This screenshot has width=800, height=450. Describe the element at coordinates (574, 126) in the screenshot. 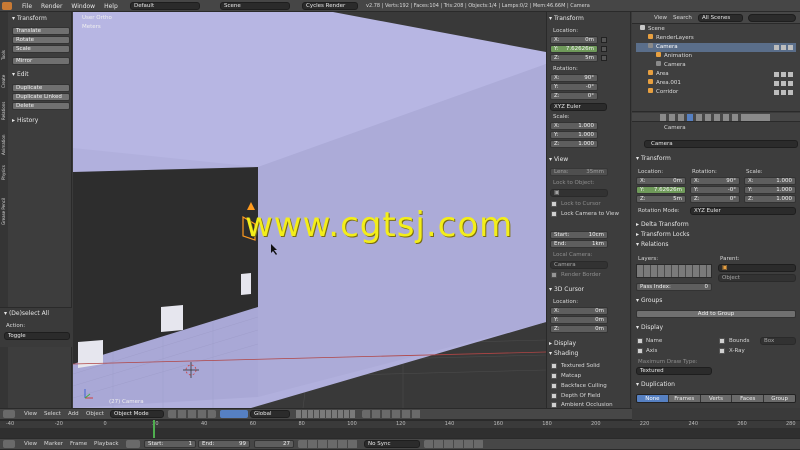

I see `npanel-scale-x: X: 1.000` at that location.